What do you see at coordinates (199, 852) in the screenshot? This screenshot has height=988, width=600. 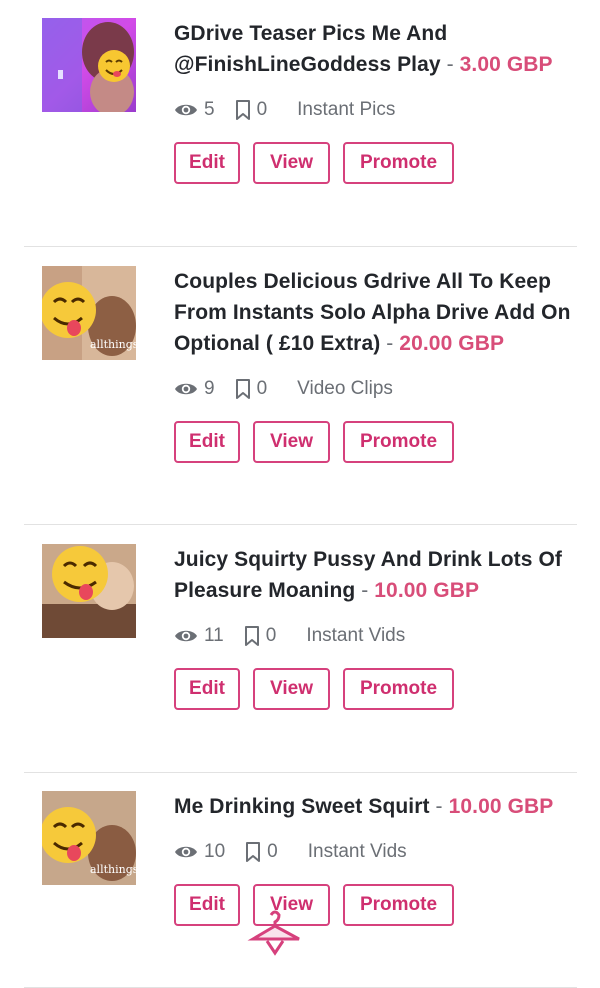 I see `views-stat: 10` at bounding box center [199, 852].